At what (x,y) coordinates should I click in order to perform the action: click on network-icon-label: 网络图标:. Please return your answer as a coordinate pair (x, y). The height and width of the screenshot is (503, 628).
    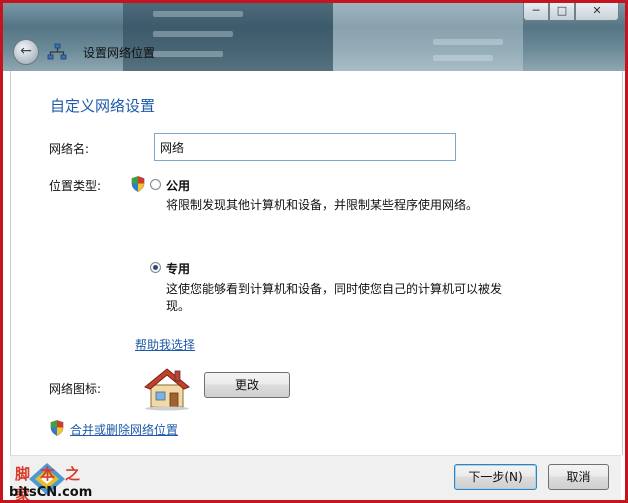
    Looking at the image, I should click on (75, 389).